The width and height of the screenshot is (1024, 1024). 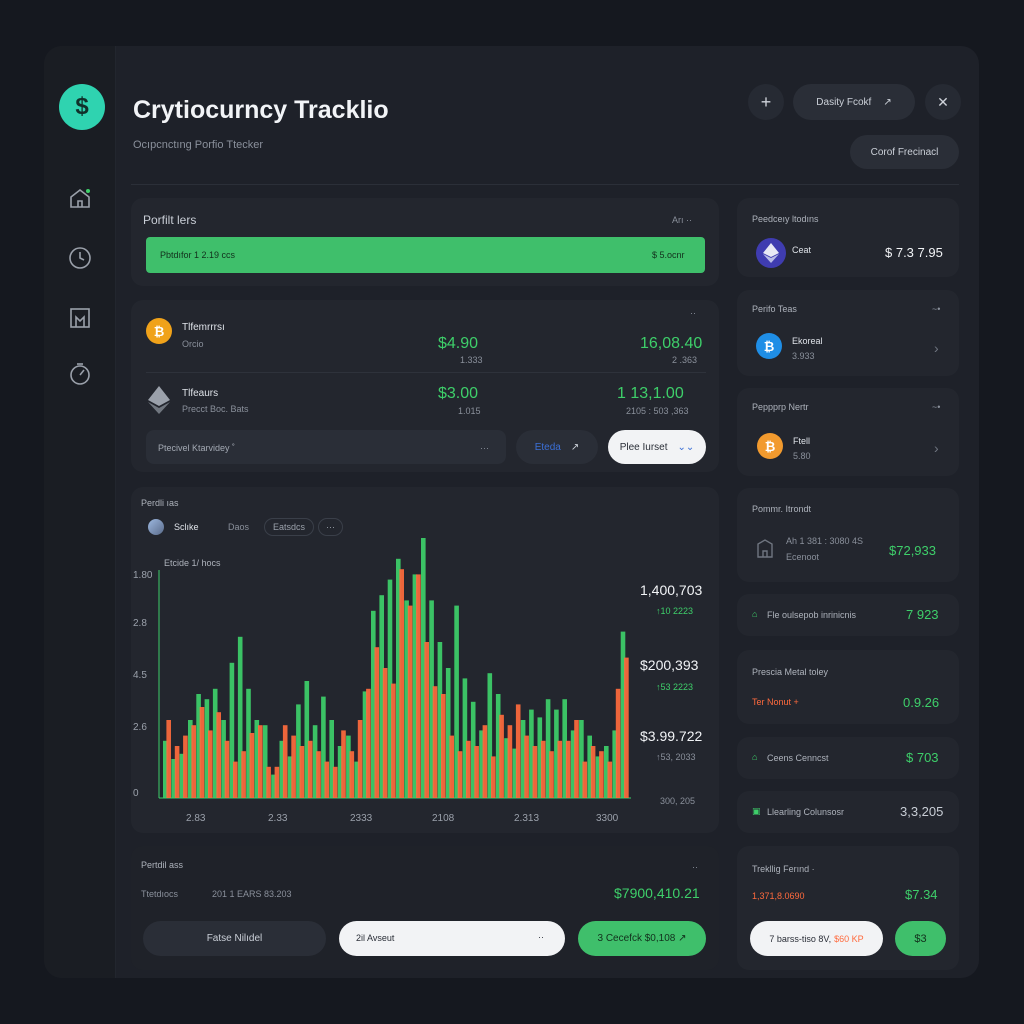 I want to click on filter-label: Plee Iurset, so click(x=643, y=447).